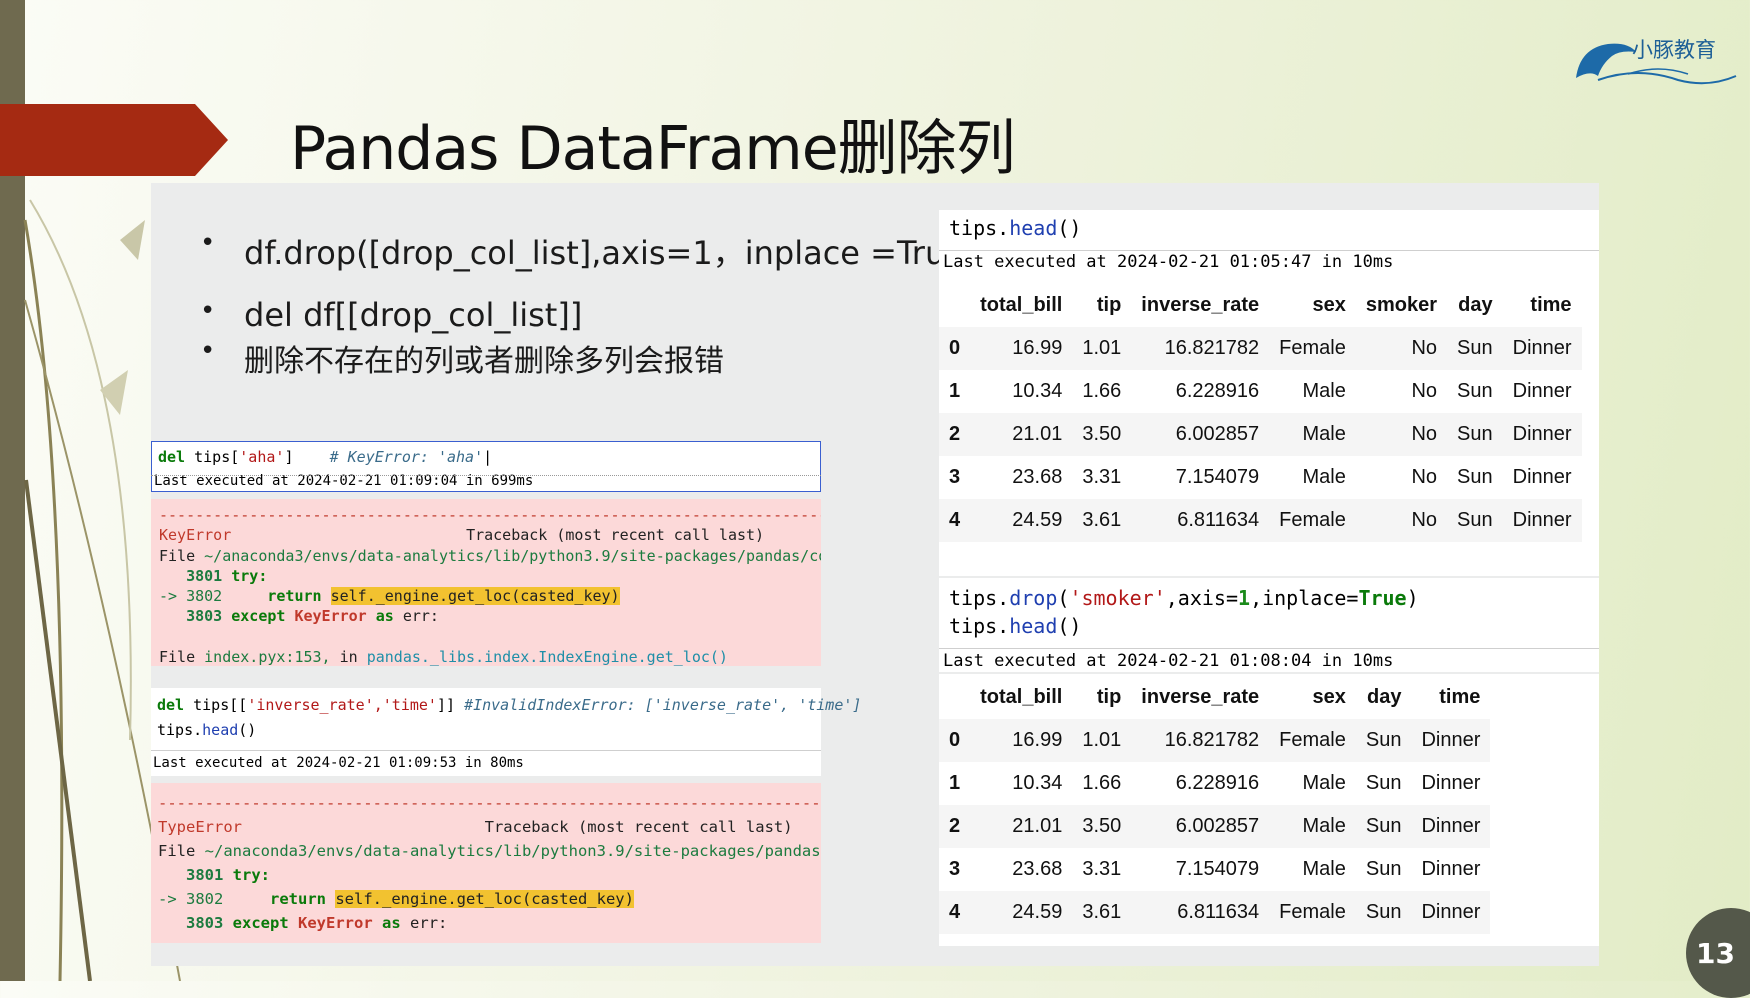  What do you see at coordinates (588, 315) in the screenshot?
I see `bullet-item: del df[[drop_col_list]]` at bounding box center [588, 315].